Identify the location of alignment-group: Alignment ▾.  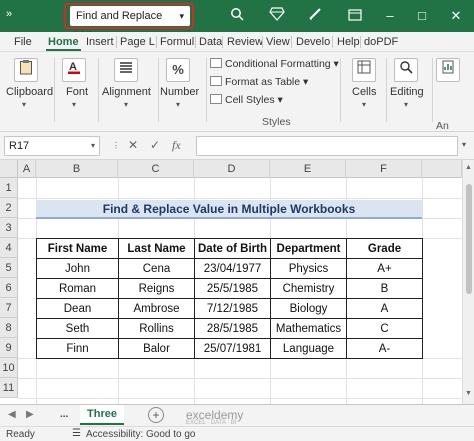
(128, 88).